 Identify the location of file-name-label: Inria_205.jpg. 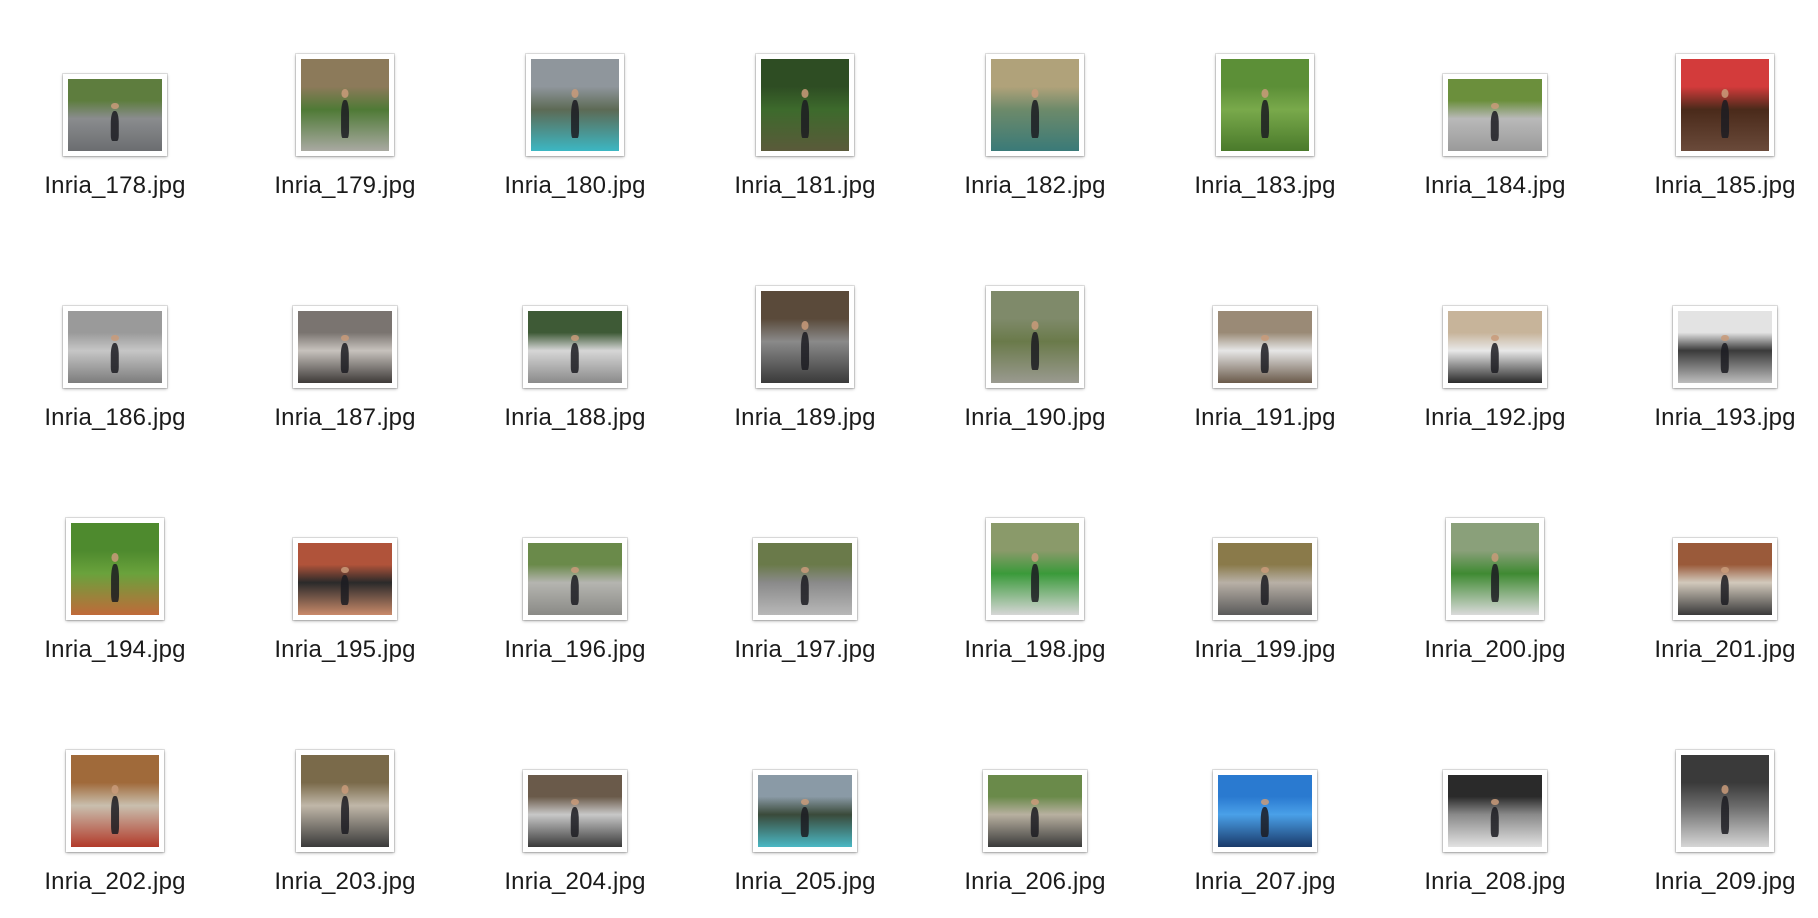
(805, 882).